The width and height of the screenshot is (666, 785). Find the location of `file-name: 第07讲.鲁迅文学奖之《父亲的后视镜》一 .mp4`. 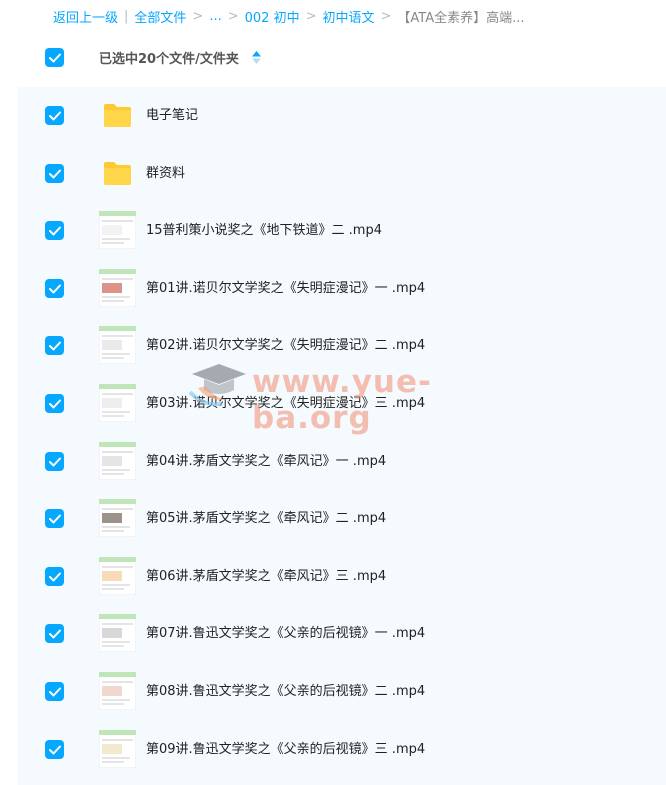

file-name: 第07讲.鲁迅文学奖之《父亲的后视镜》一 .mp4 is located at coordinates (285, 633).